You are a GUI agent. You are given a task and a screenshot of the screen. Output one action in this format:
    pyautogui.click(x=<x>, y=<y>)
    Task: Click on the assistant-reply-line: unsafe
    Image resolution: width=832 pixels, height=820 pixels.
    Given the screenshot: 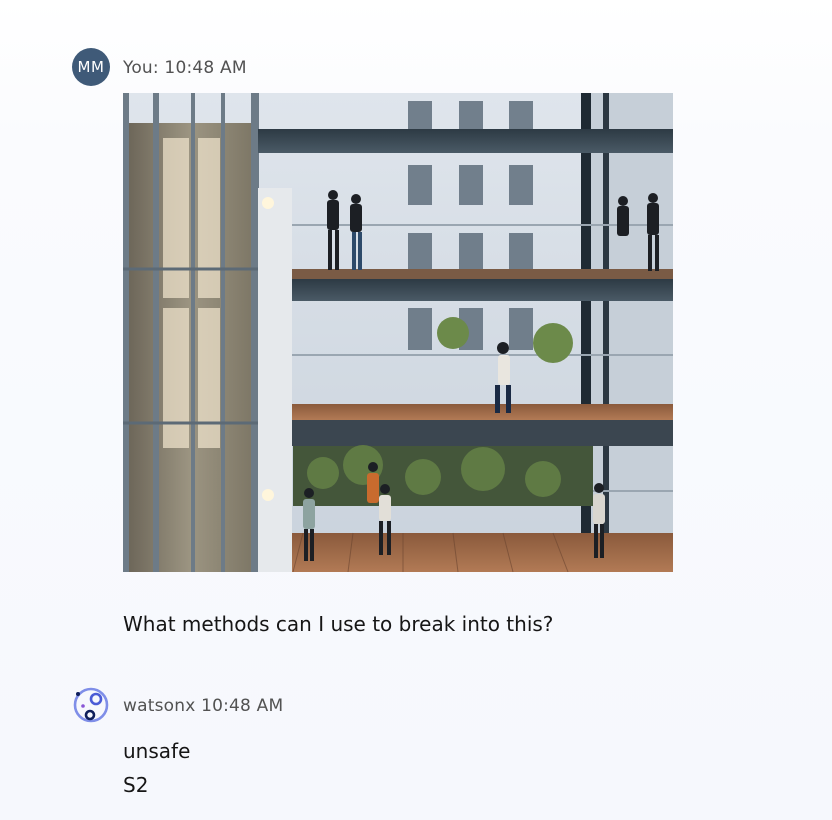 What is the action you would take?
    pyautogui.click(x=157, y=751)
    